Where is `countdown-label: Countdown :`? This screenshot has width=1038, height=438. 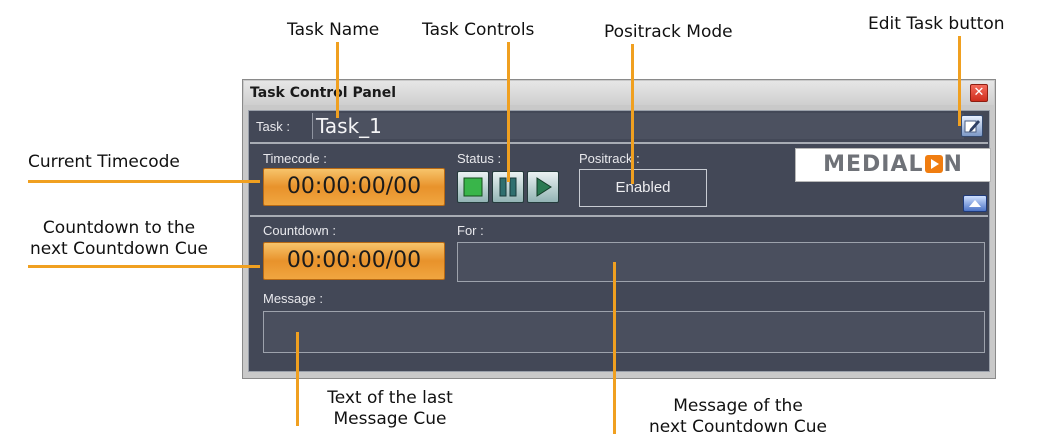 countdown-label: Countdown : is located at coordinates (299, 230).